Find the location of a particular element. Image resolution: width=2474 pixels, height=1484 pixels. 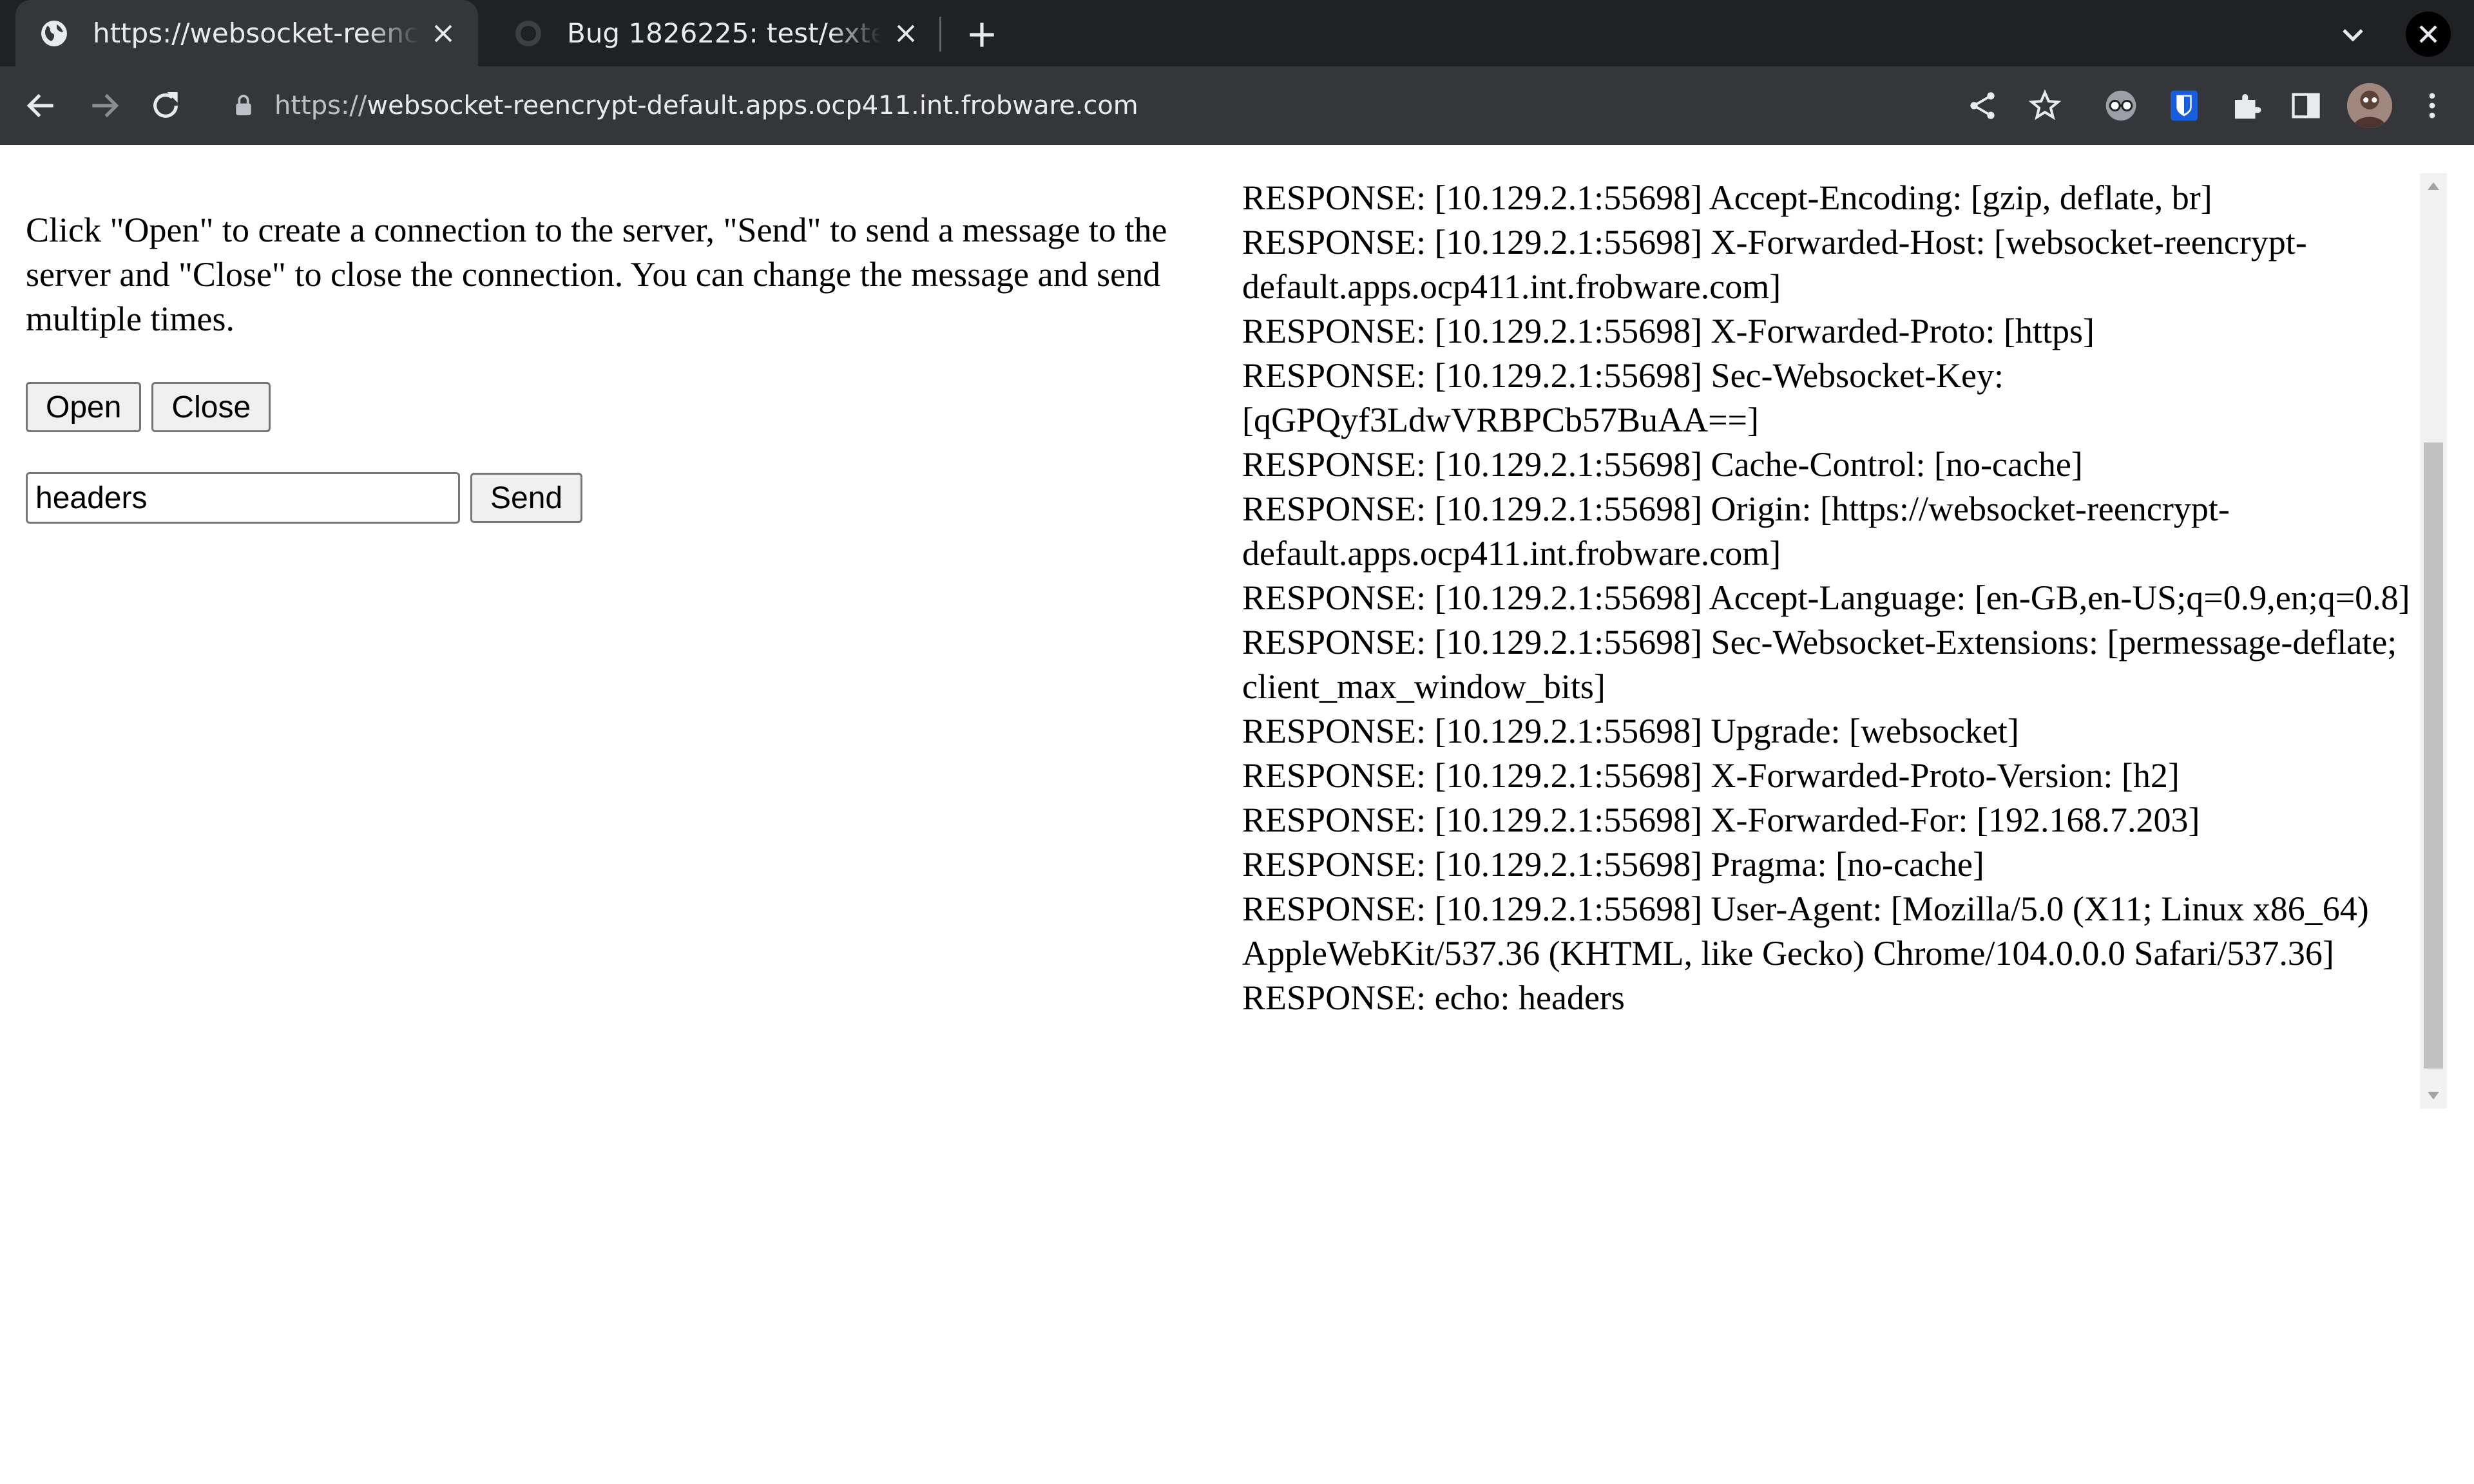

tab-bug-report: Bug 1826225: test/extended is located at coordinates (715, 33).